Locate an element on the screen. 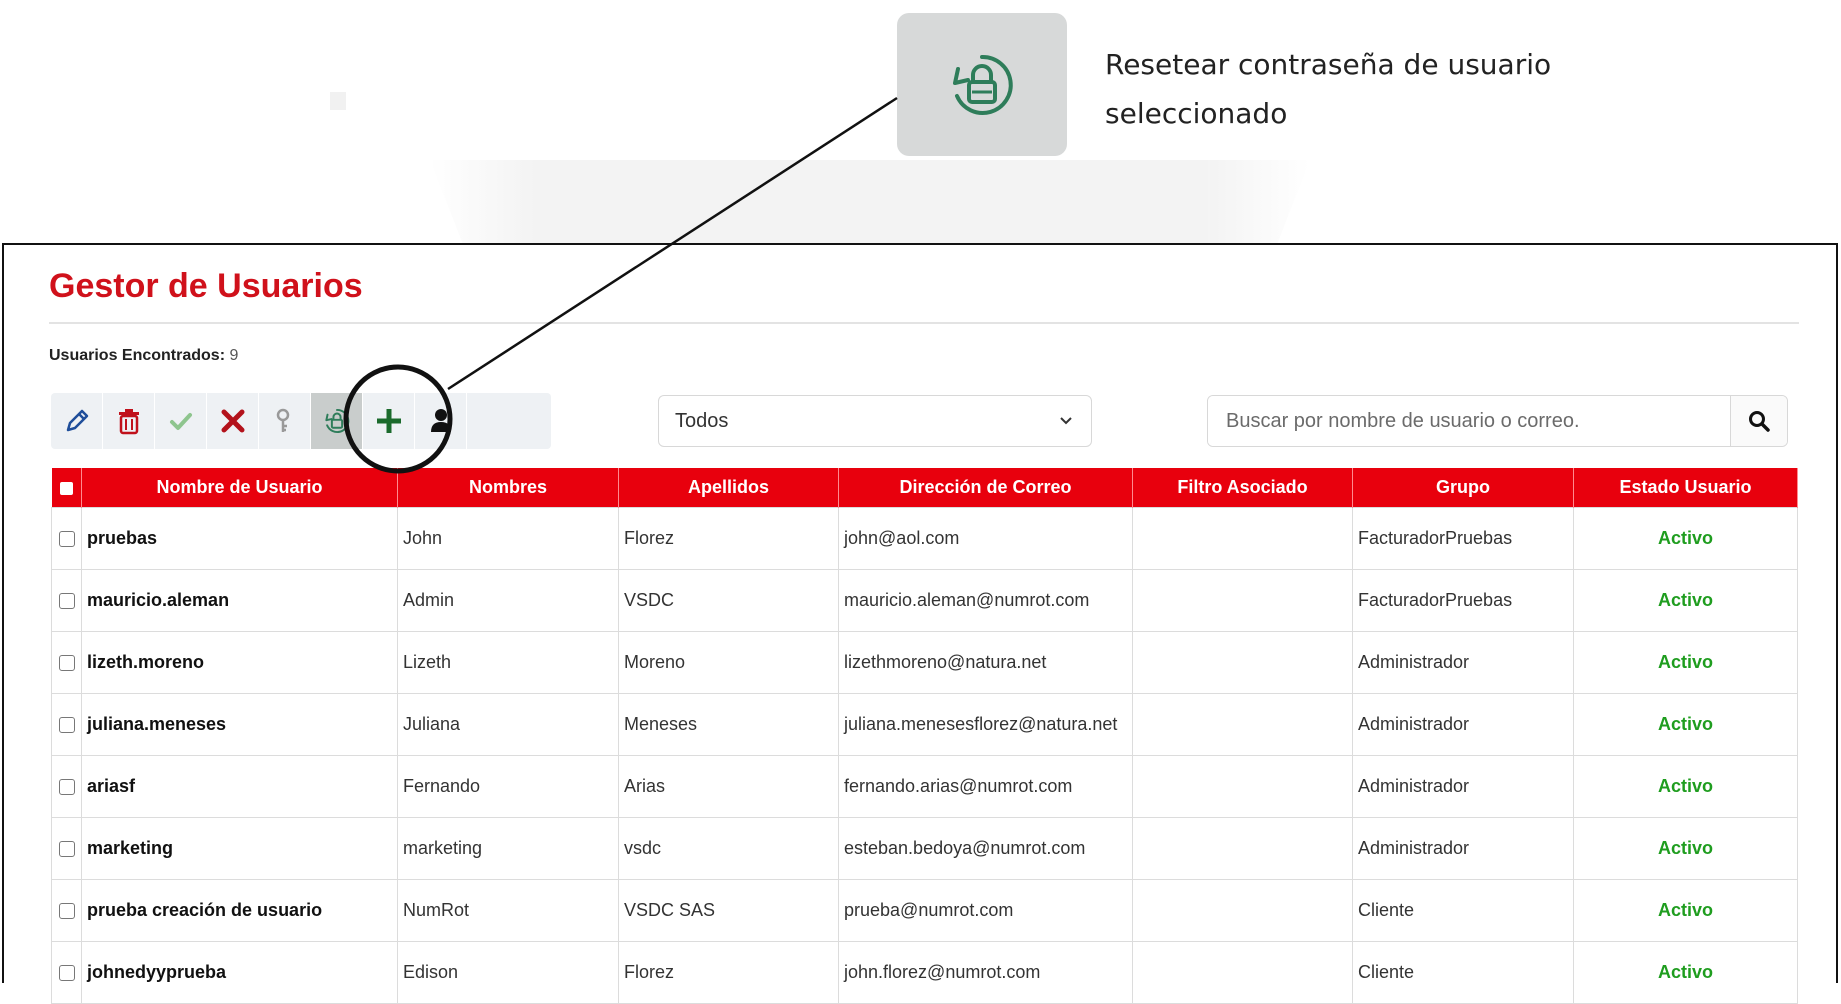 The width and height of the screenshot is (1841, 1004). header-status: Estado Usuario is located at coordinates (1685, 488).